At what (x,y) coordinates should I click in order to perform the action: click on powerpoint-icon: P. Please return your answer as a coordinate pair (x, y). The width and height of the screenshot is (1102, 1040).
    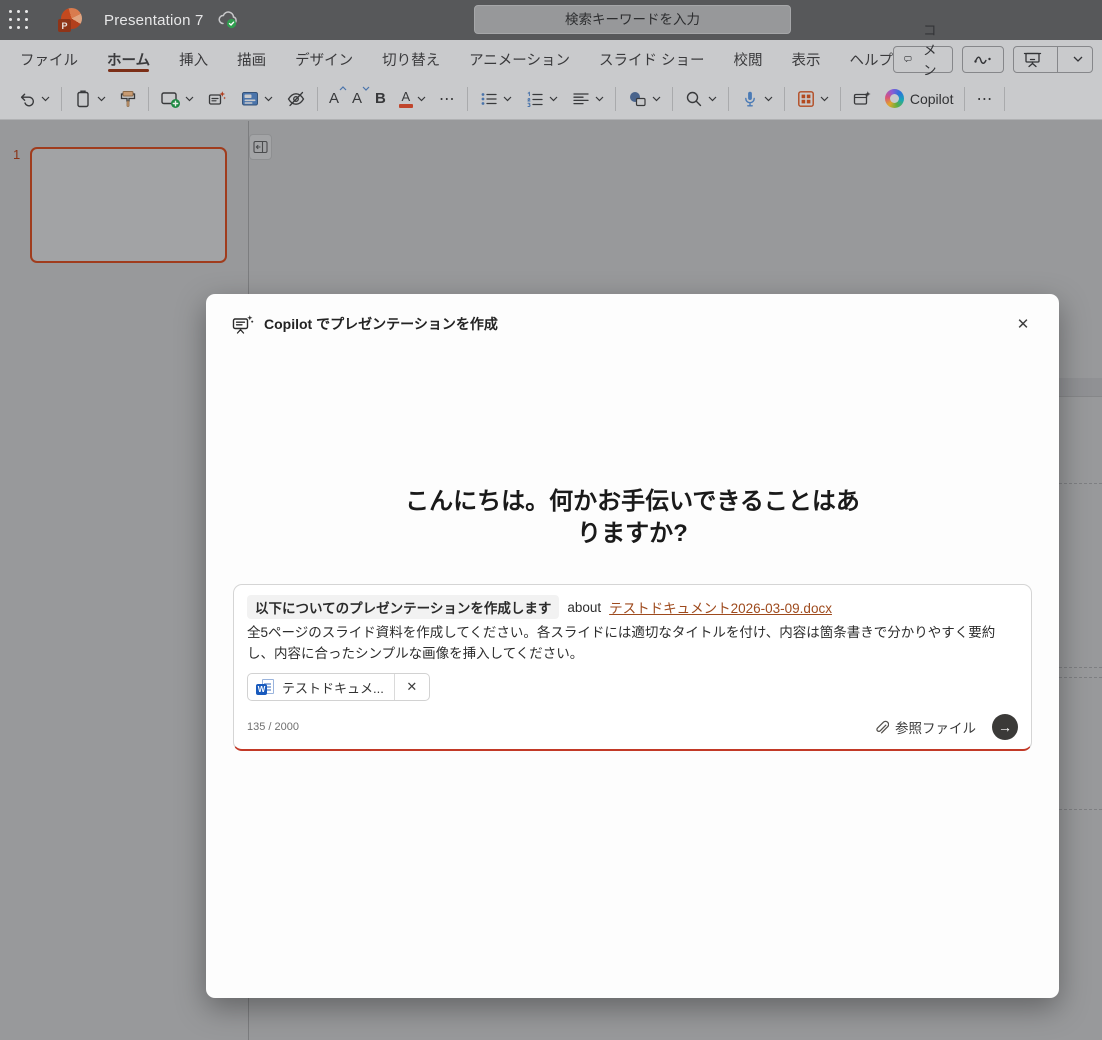
    Looking at the image, I should click on (70, 20).